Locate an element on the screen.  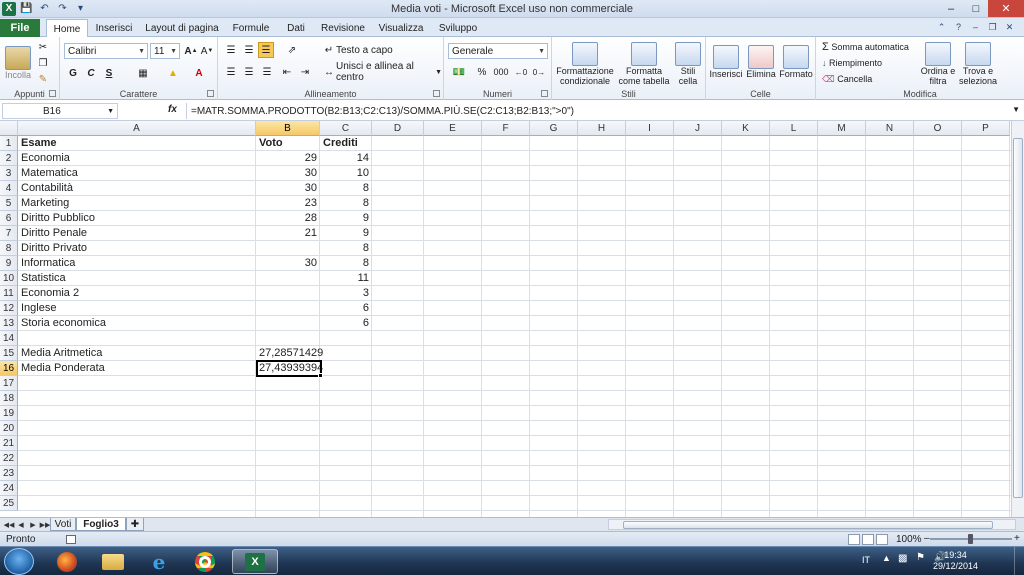
credits-cell: 9 is located at coordinates (346, 233).